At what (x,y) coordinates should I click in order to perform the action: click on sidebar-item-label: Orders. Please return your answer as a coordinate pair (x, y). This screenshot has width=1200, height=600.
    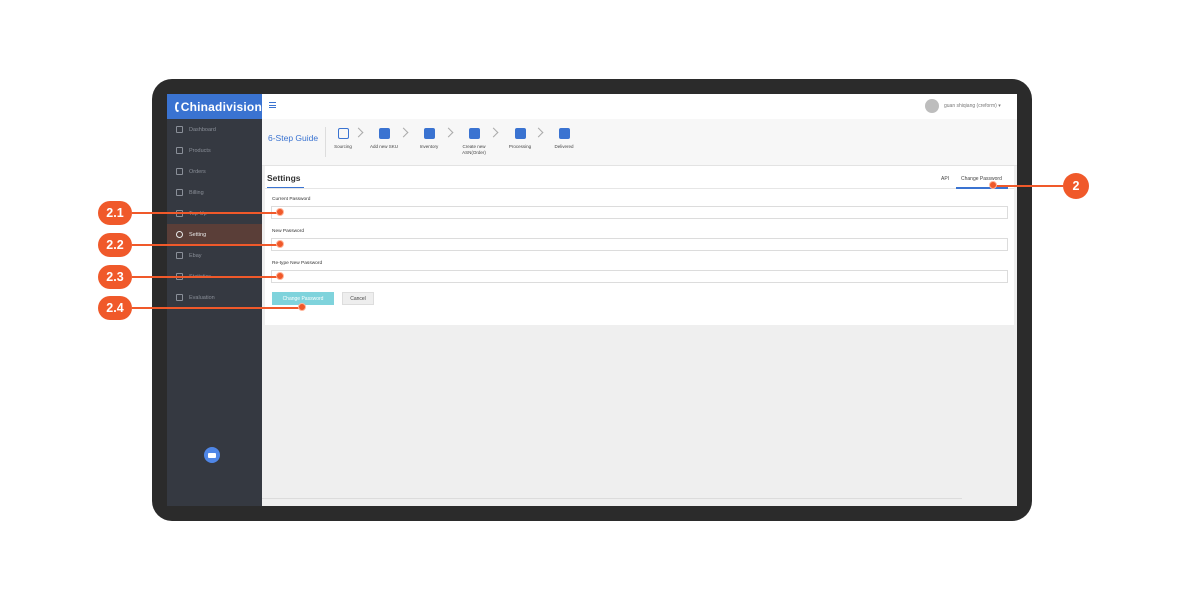
    Looking at the image, I should click on (197, 171).